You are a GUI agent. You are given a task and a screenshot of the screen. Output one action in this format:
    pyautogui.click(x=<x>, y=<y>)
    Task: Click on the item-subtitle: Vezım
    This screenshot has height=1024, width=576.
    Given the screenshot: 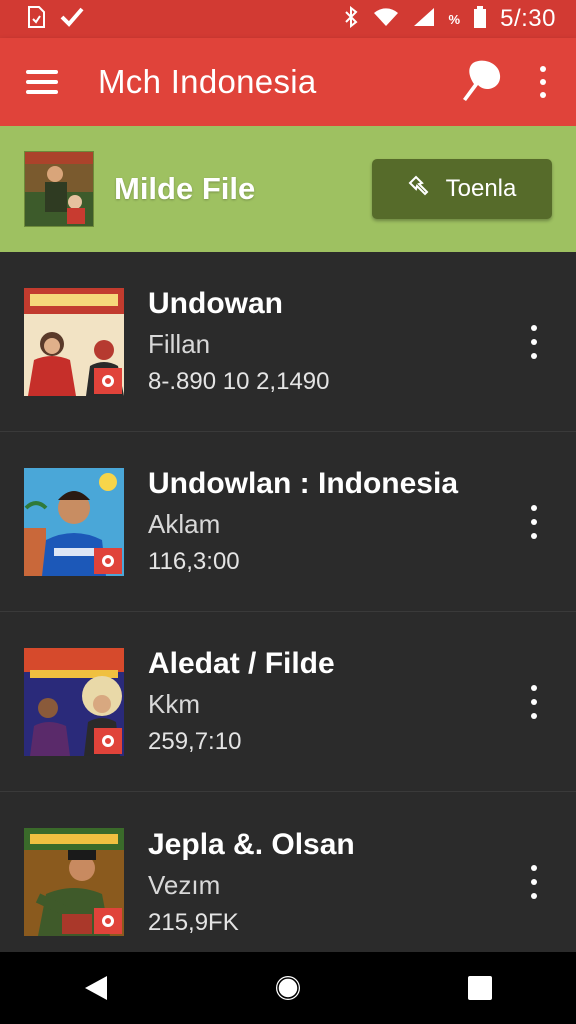 What is the action you would take?
    pyautogui.click(x=184, y=884)
    